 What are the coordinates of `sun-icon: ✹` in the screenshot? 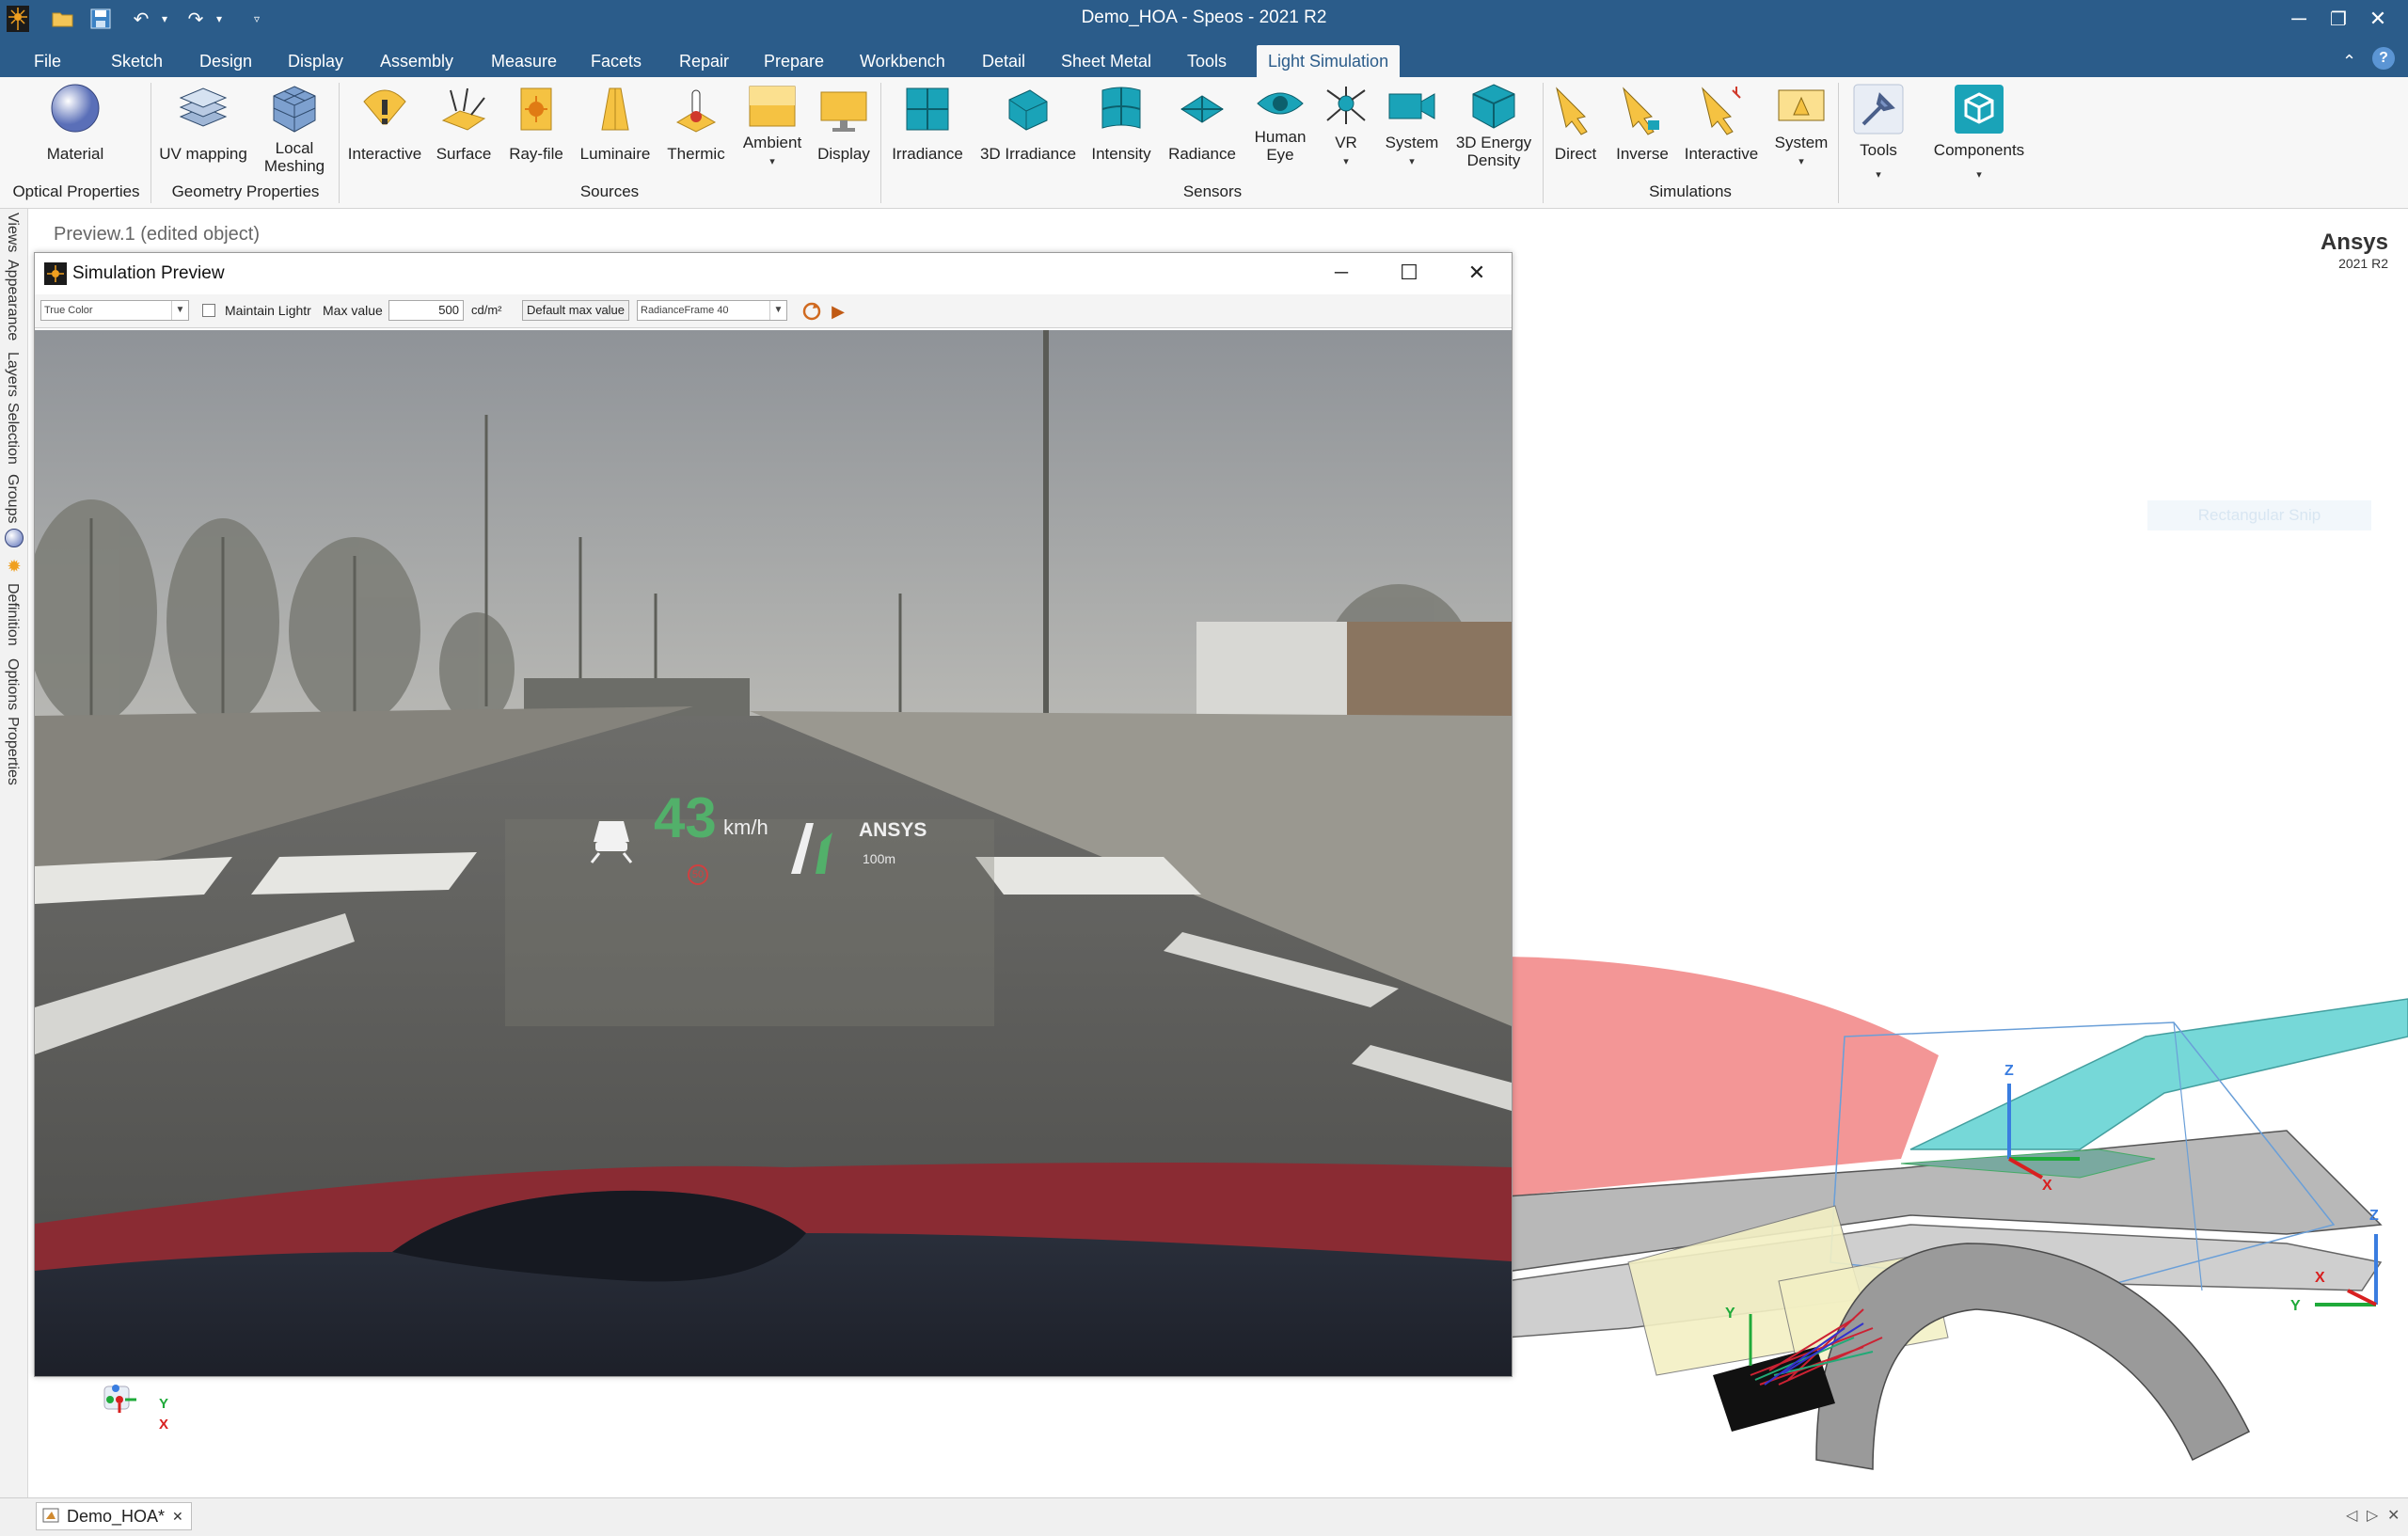 It's located at (15, 567).